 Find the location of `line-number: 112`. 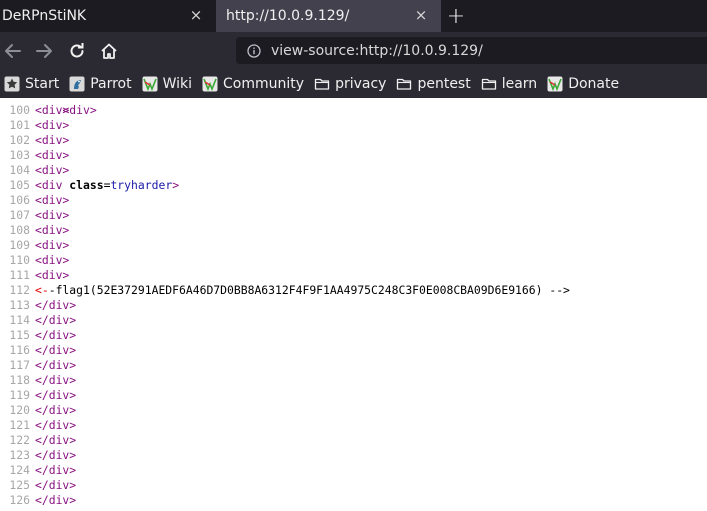

line-number: 112 is located at coordinates (19, 290).